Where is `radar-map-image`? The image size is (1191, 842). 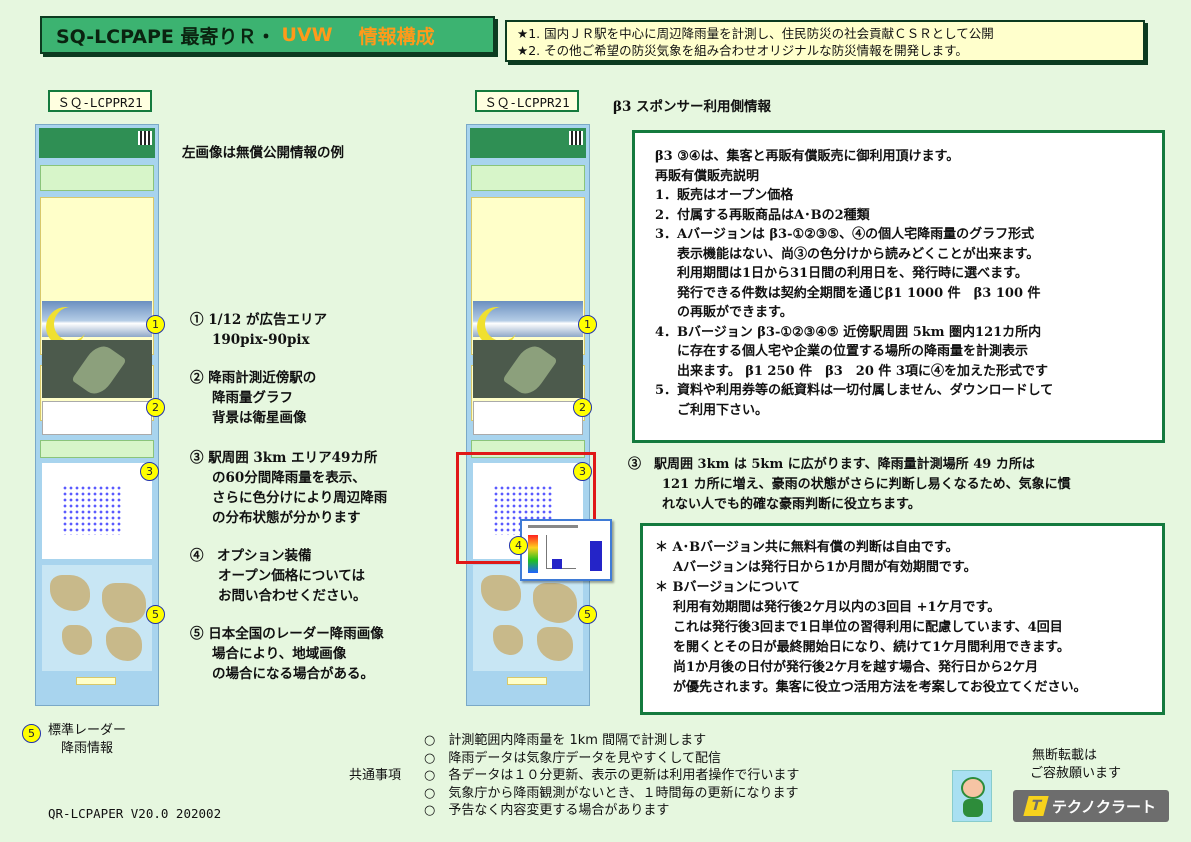
radar-map-image is located at coordinates (97, 618).